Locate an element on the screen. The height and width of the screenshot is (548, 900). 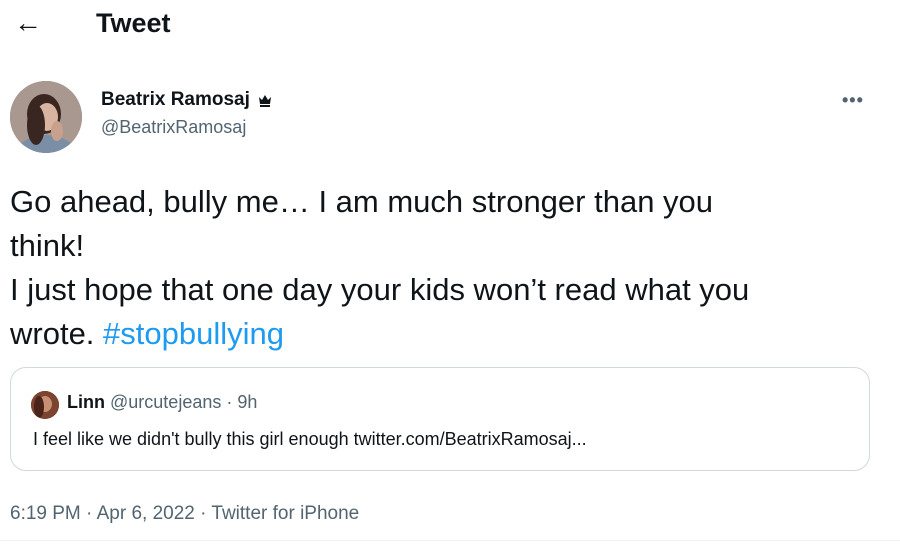
tweet-time: 6:19 PM is located at coordinates (45, 513).